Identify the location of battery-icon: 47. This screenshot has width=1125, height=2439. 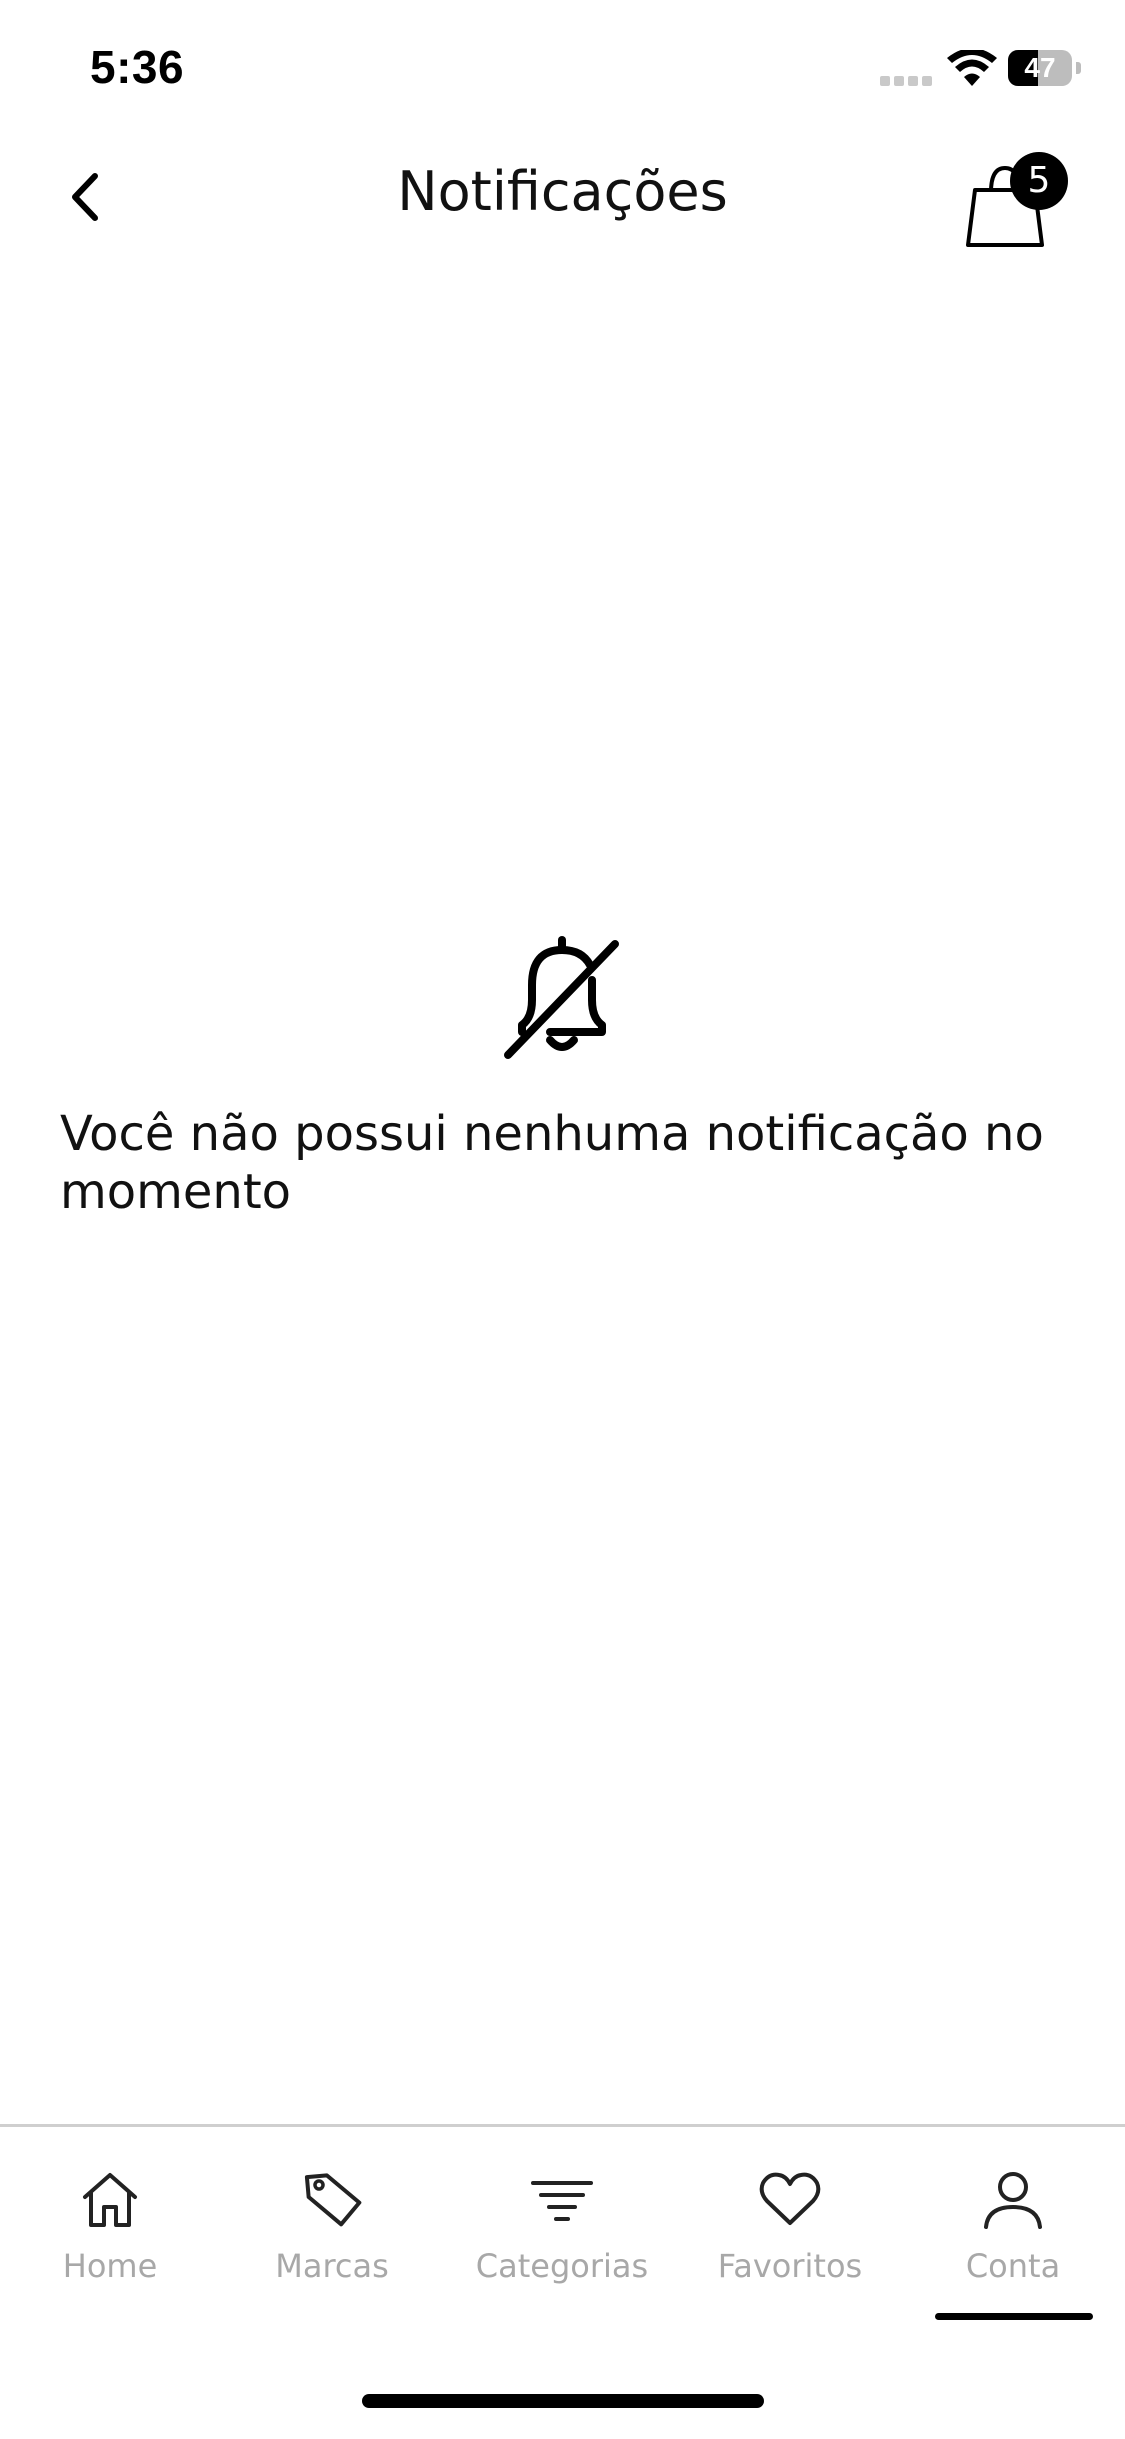
(1044, 68).